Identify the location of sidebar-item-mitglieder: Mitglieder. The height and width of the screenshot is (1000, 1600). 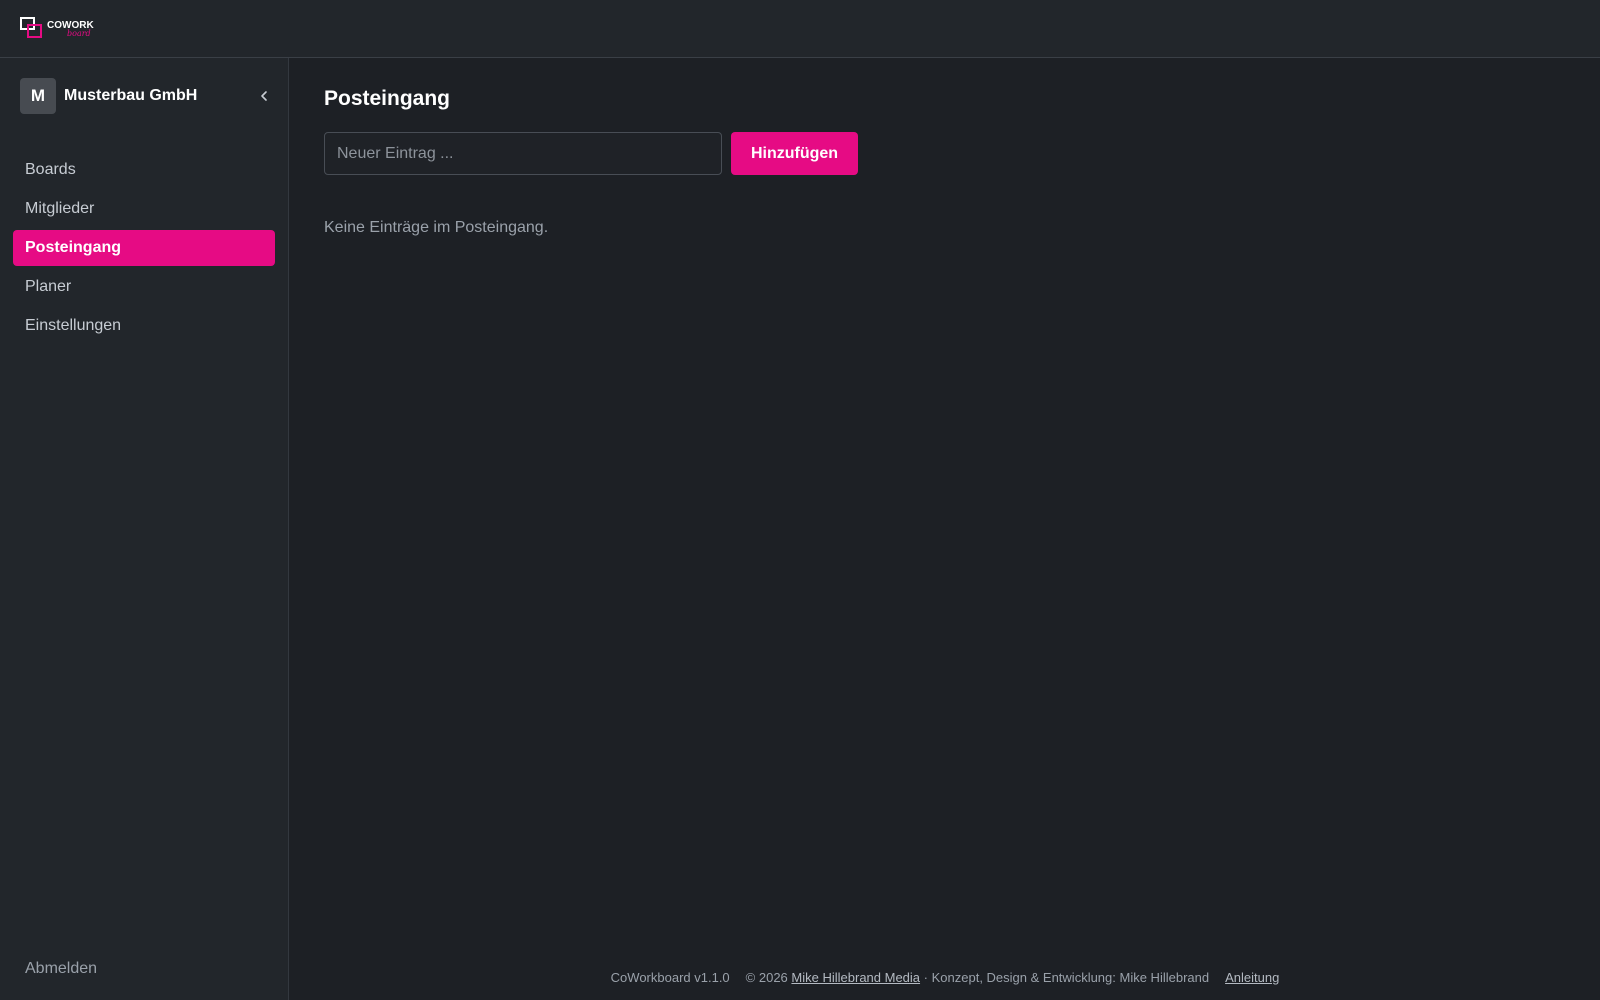
(144, 209).